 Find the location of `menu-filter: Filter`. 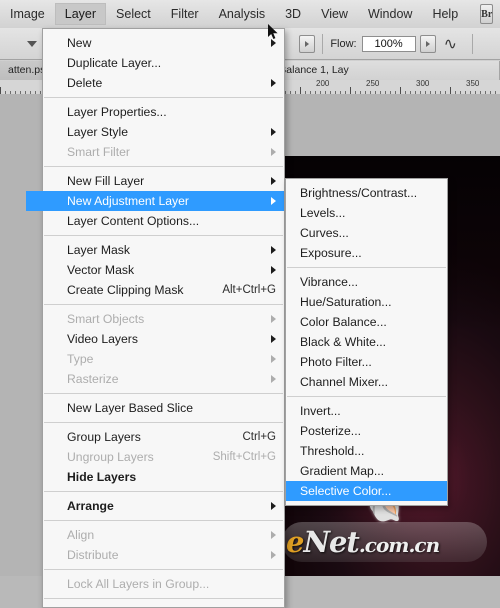

menu-filter: Filter is located at coordinates (185, 14).